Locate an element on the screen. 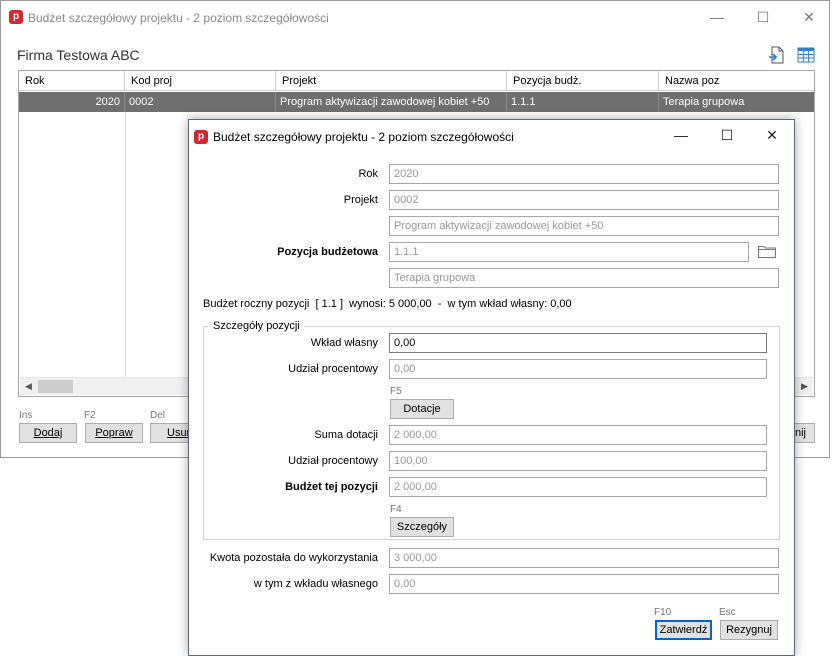 This screenshot has width=832, height=656. hint-f10: F10 is located at coordinates (663, 612).